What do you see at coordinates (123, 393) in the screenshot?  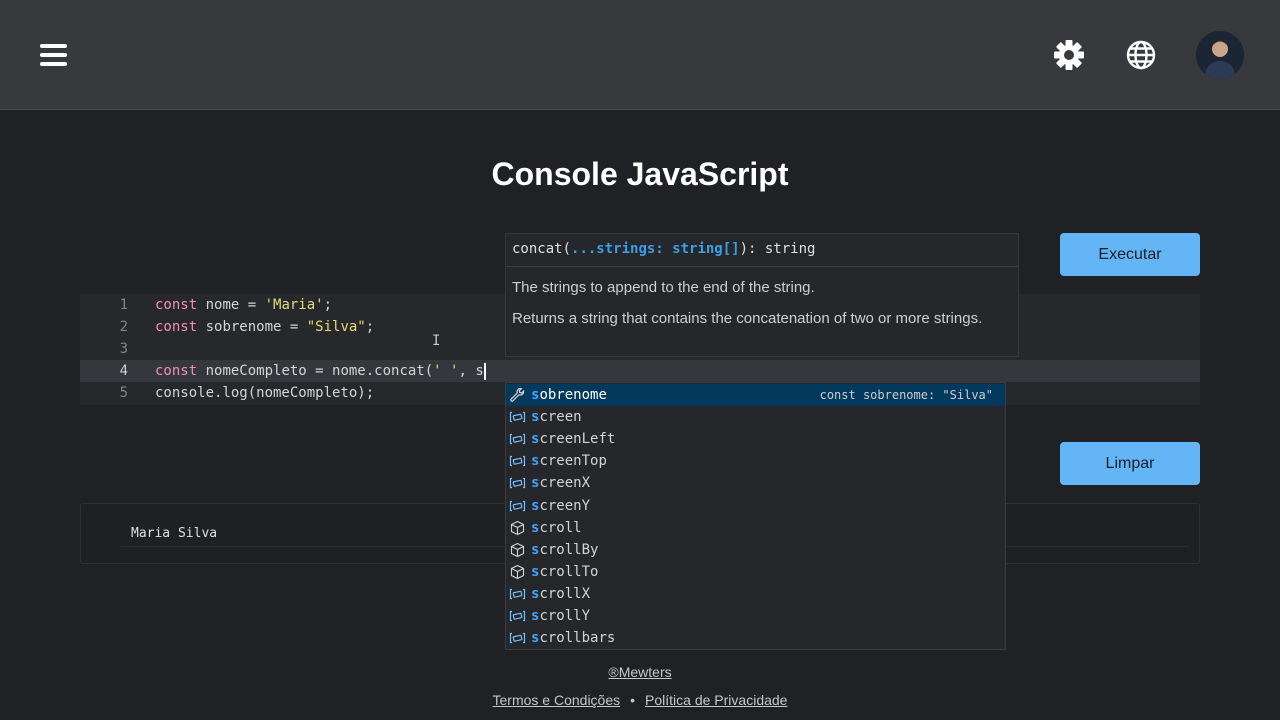 I see `line-number: 5` at bounding box center [123, 393].